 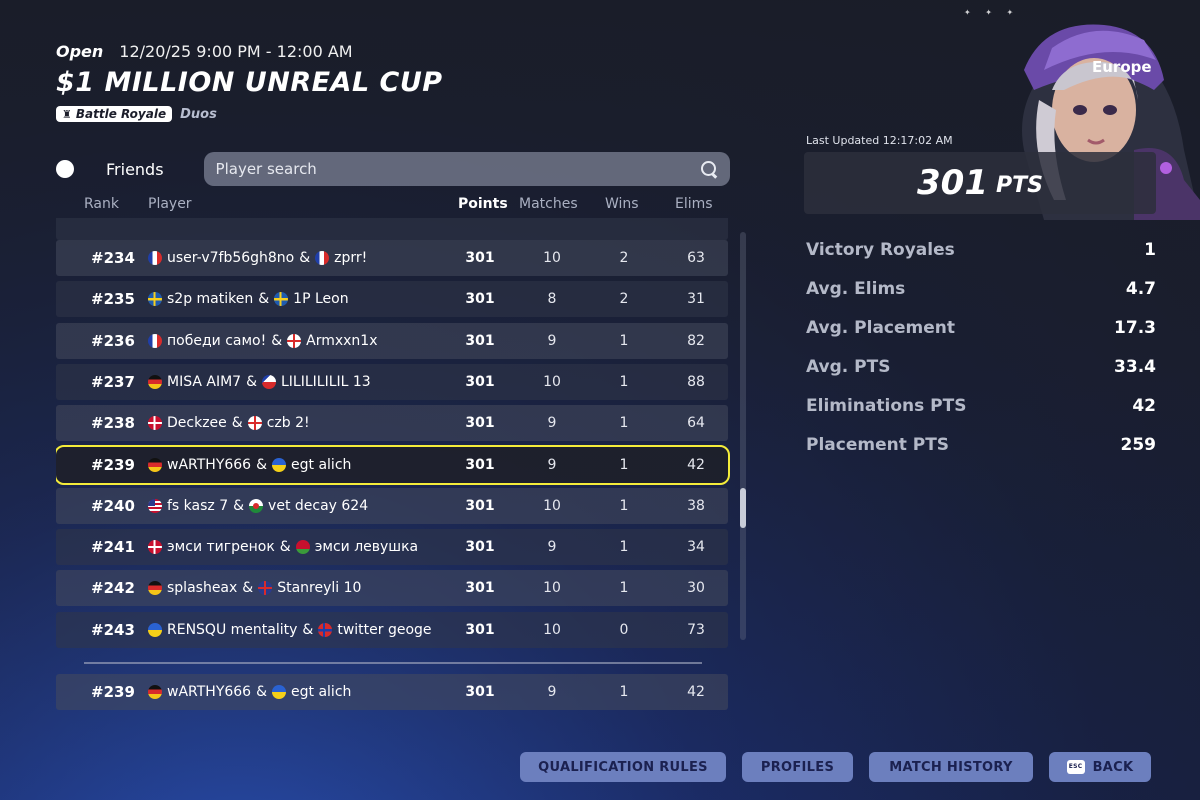 What do you see at coordinates (113, 423) in the screenshot?
I see `rank-cell: #238` at bounding box center [113, 423].